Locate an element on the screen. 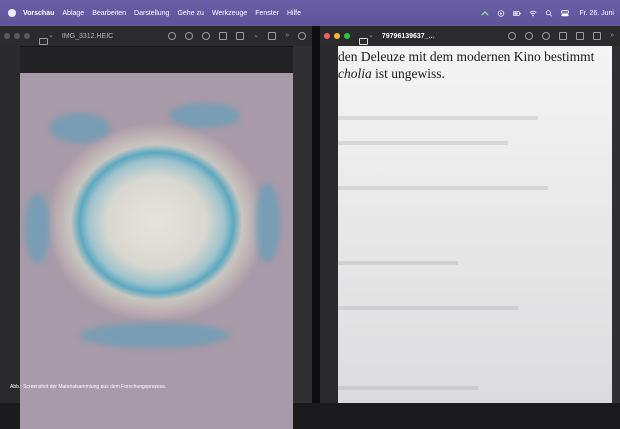  text-rest: ist ungewiss. is located at coordinates (408, 73).